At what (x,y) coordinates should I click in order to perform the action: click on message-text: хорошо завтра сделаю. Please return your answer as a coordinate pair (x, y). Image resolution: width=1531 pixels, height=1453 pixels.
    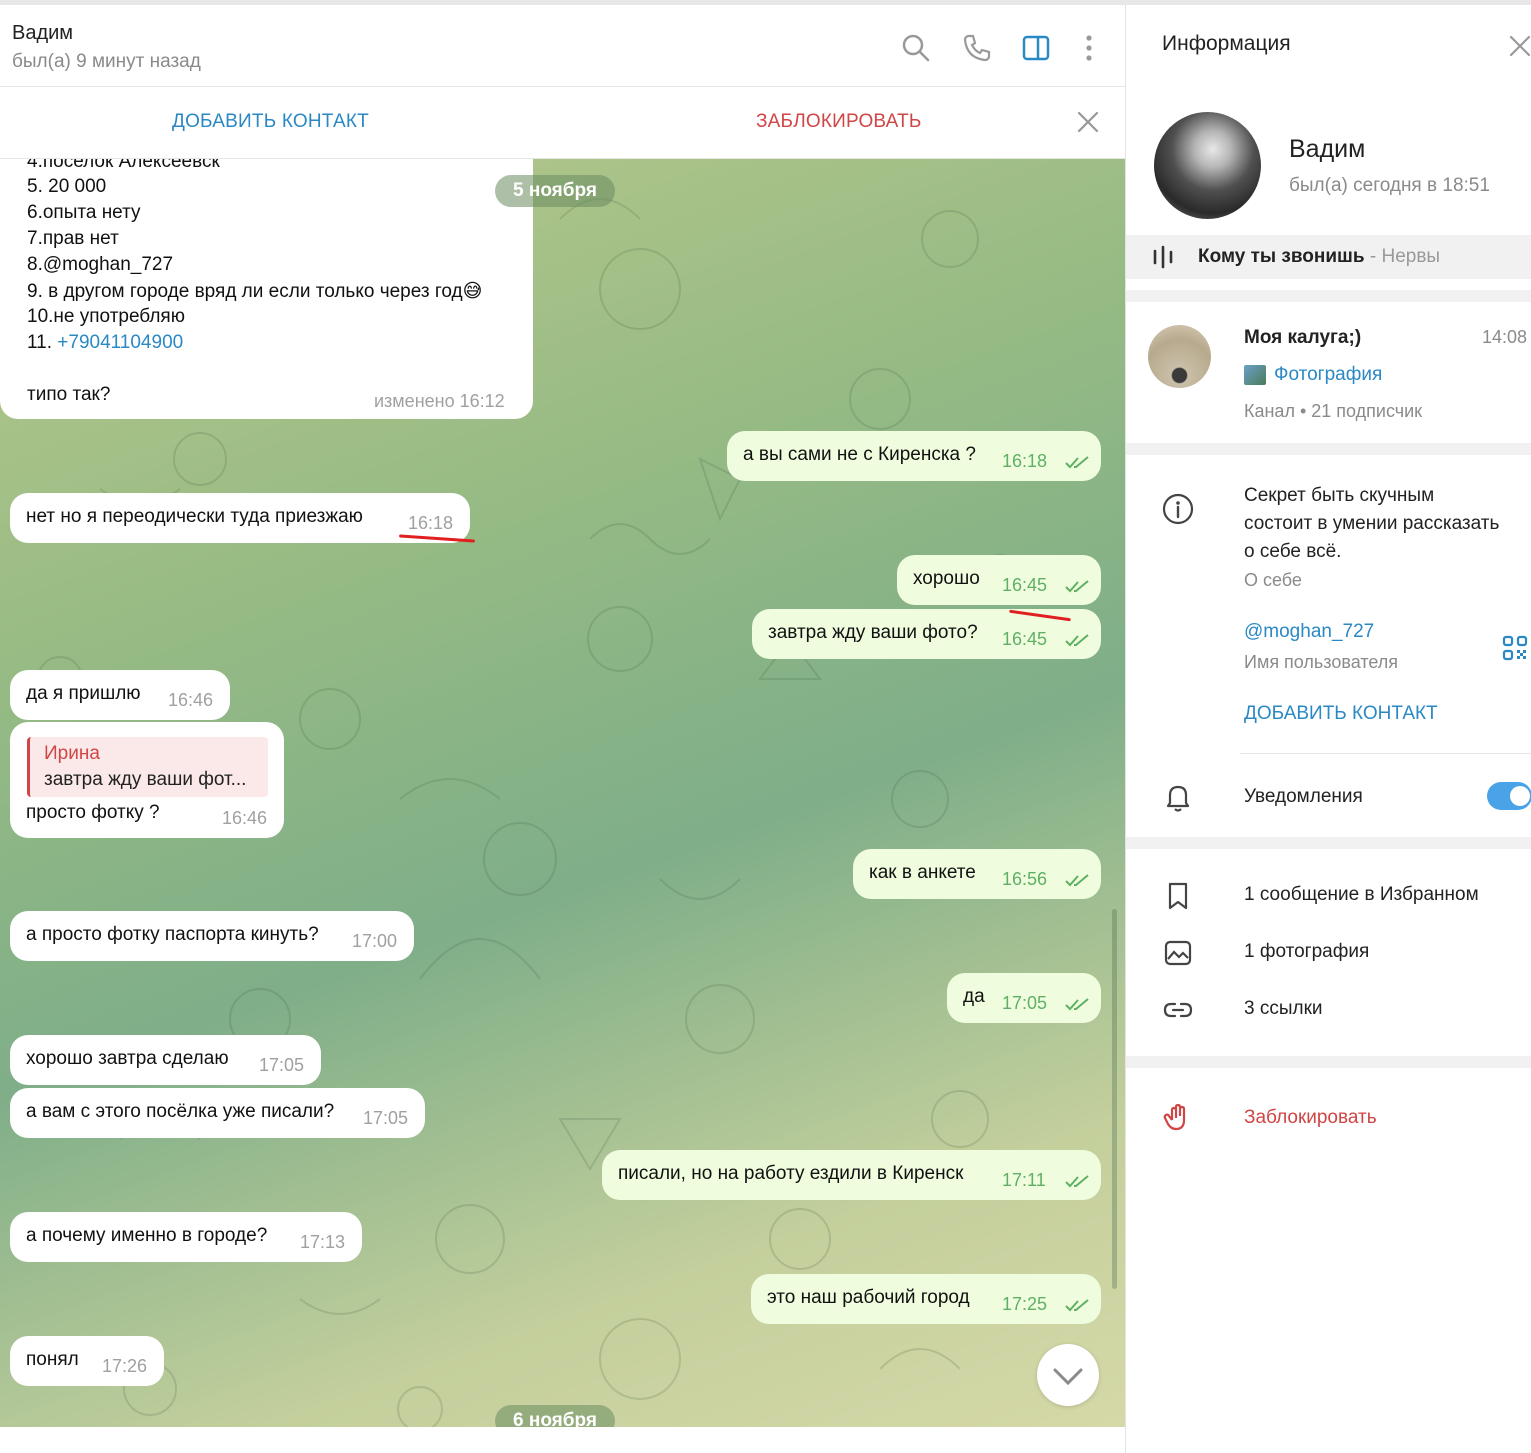
    Looking at the image, I should click on (127, 1058).